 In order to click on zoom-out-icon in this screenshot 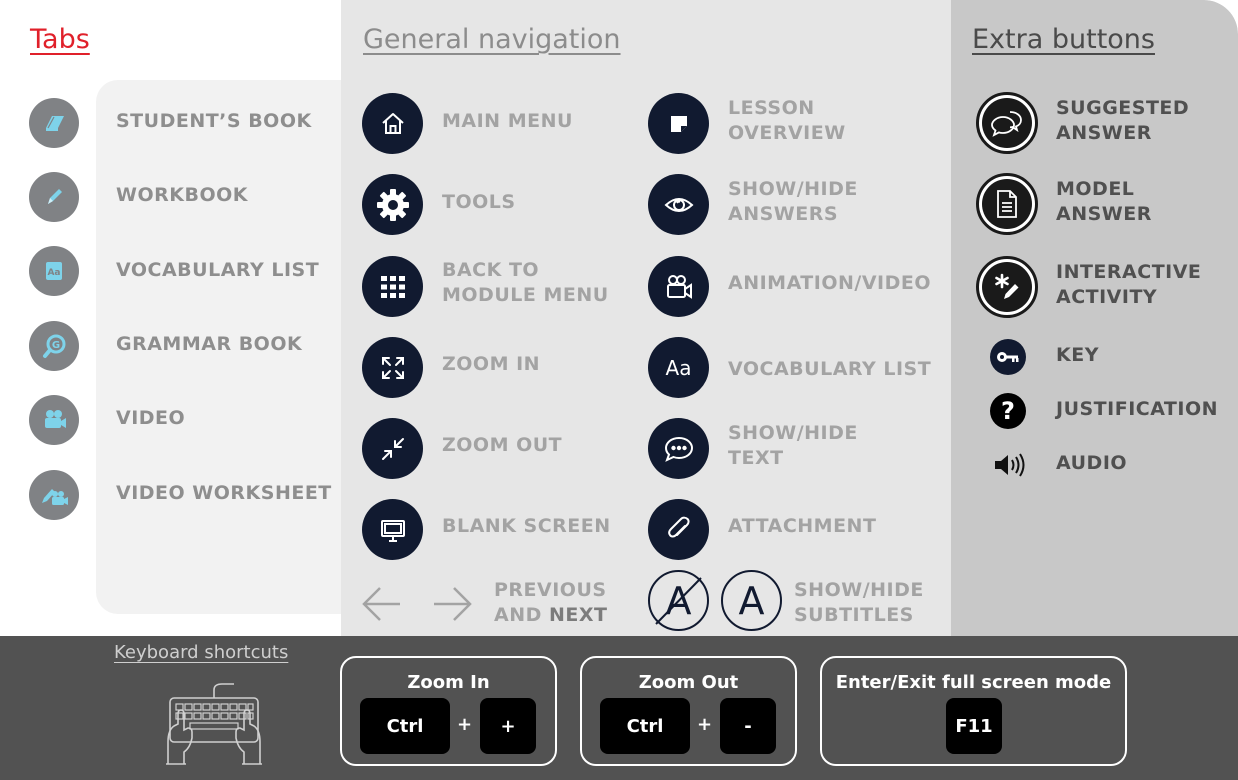, I will do `click(392, 448)`.